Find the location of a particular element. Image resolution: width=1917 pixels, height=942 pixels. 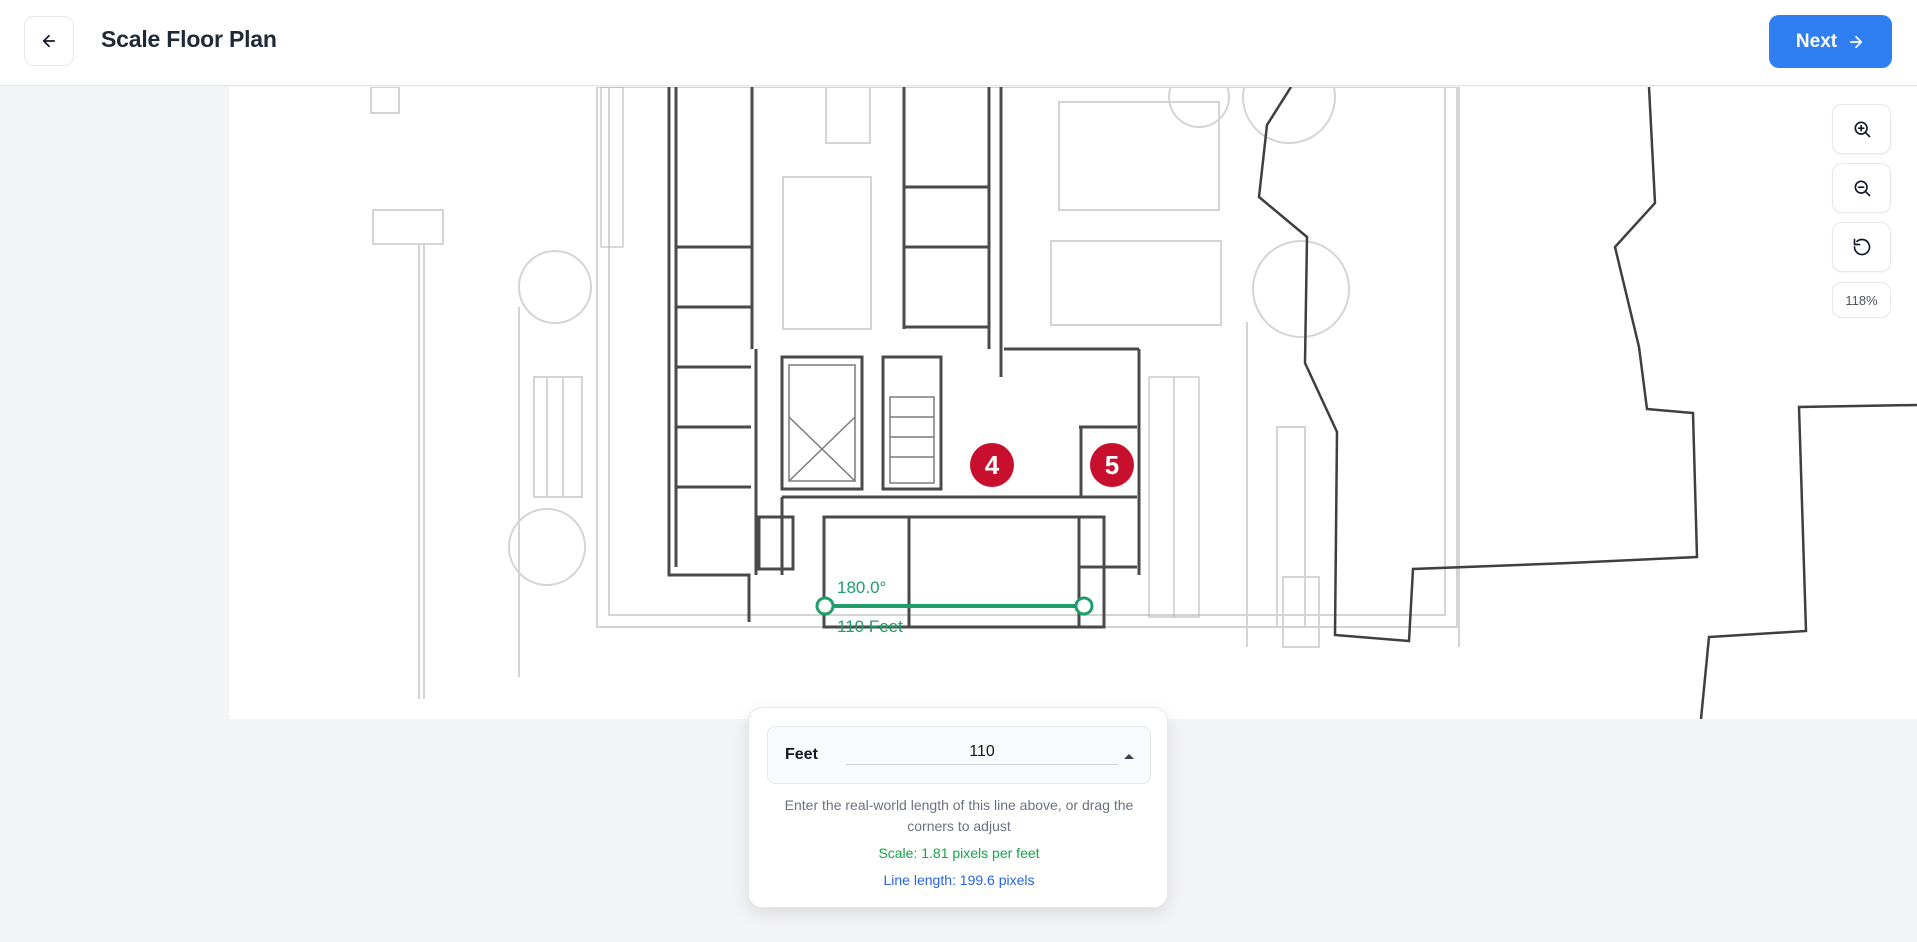

reset-view-button is located at coordinates (1861, 247).